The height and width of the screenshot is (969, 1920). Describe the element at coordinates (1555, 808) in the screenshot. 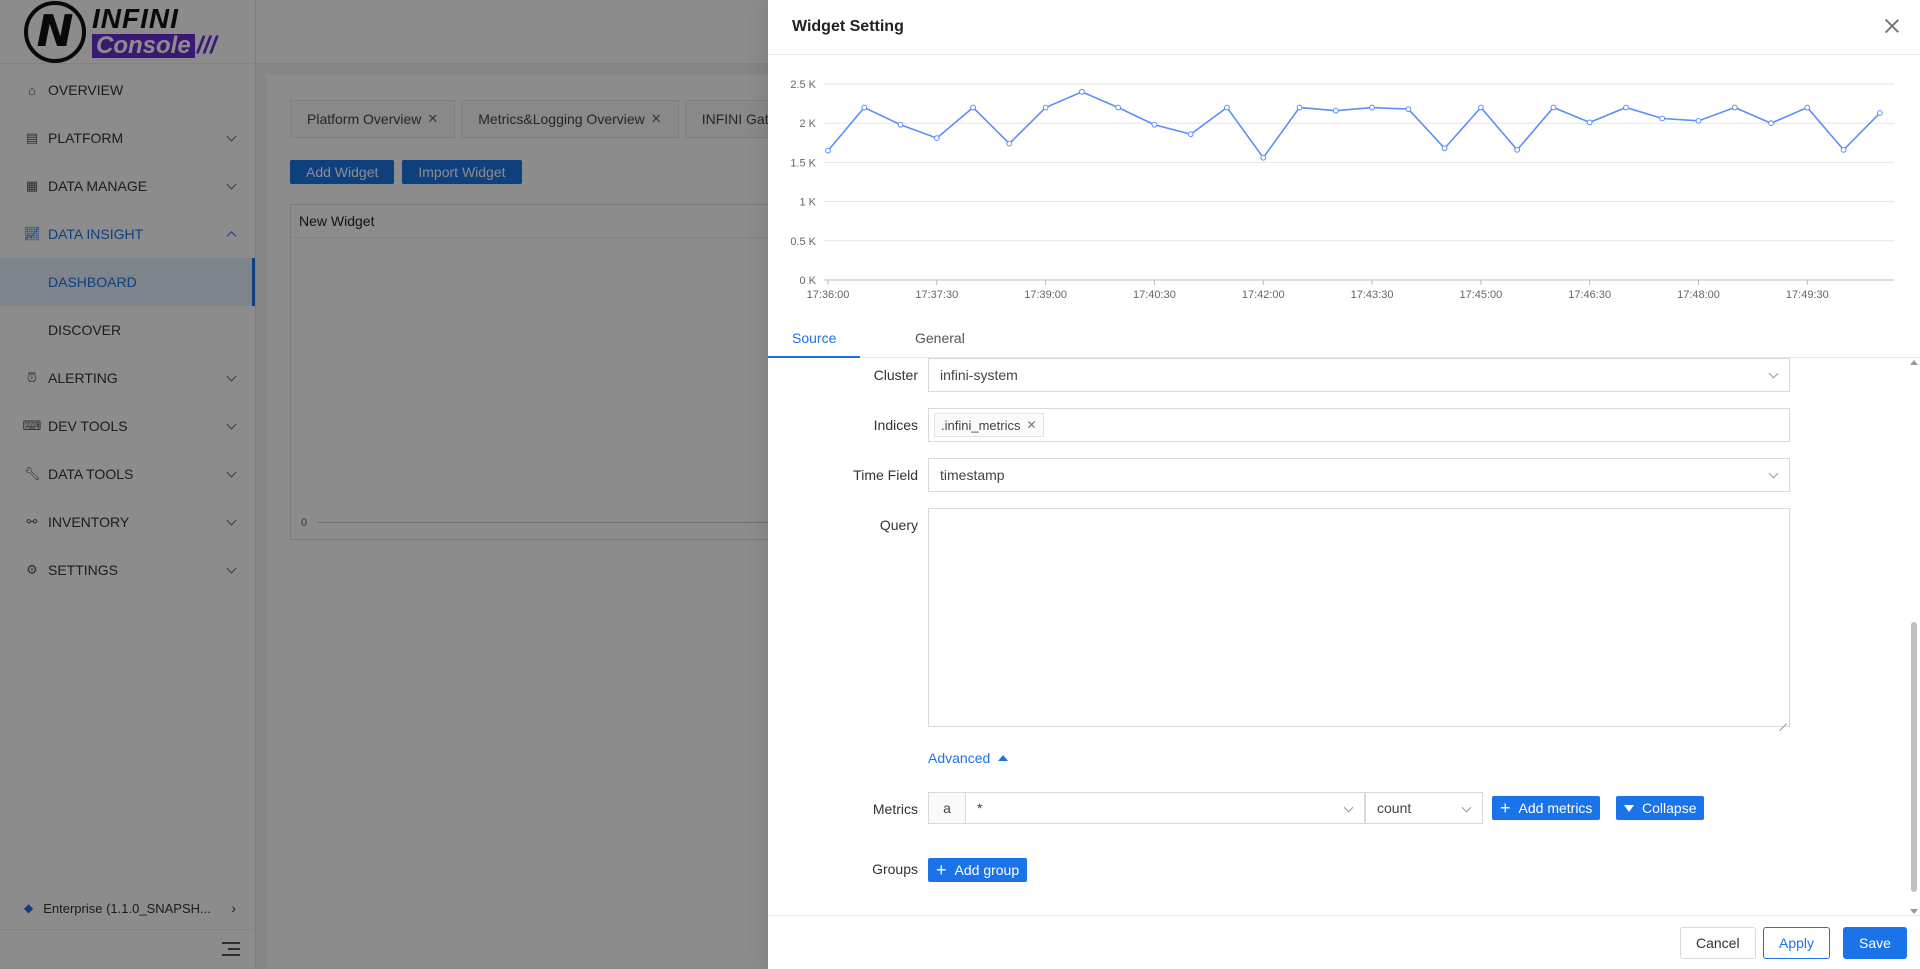

I see `add-metrics-label: Add metrics` at that location.